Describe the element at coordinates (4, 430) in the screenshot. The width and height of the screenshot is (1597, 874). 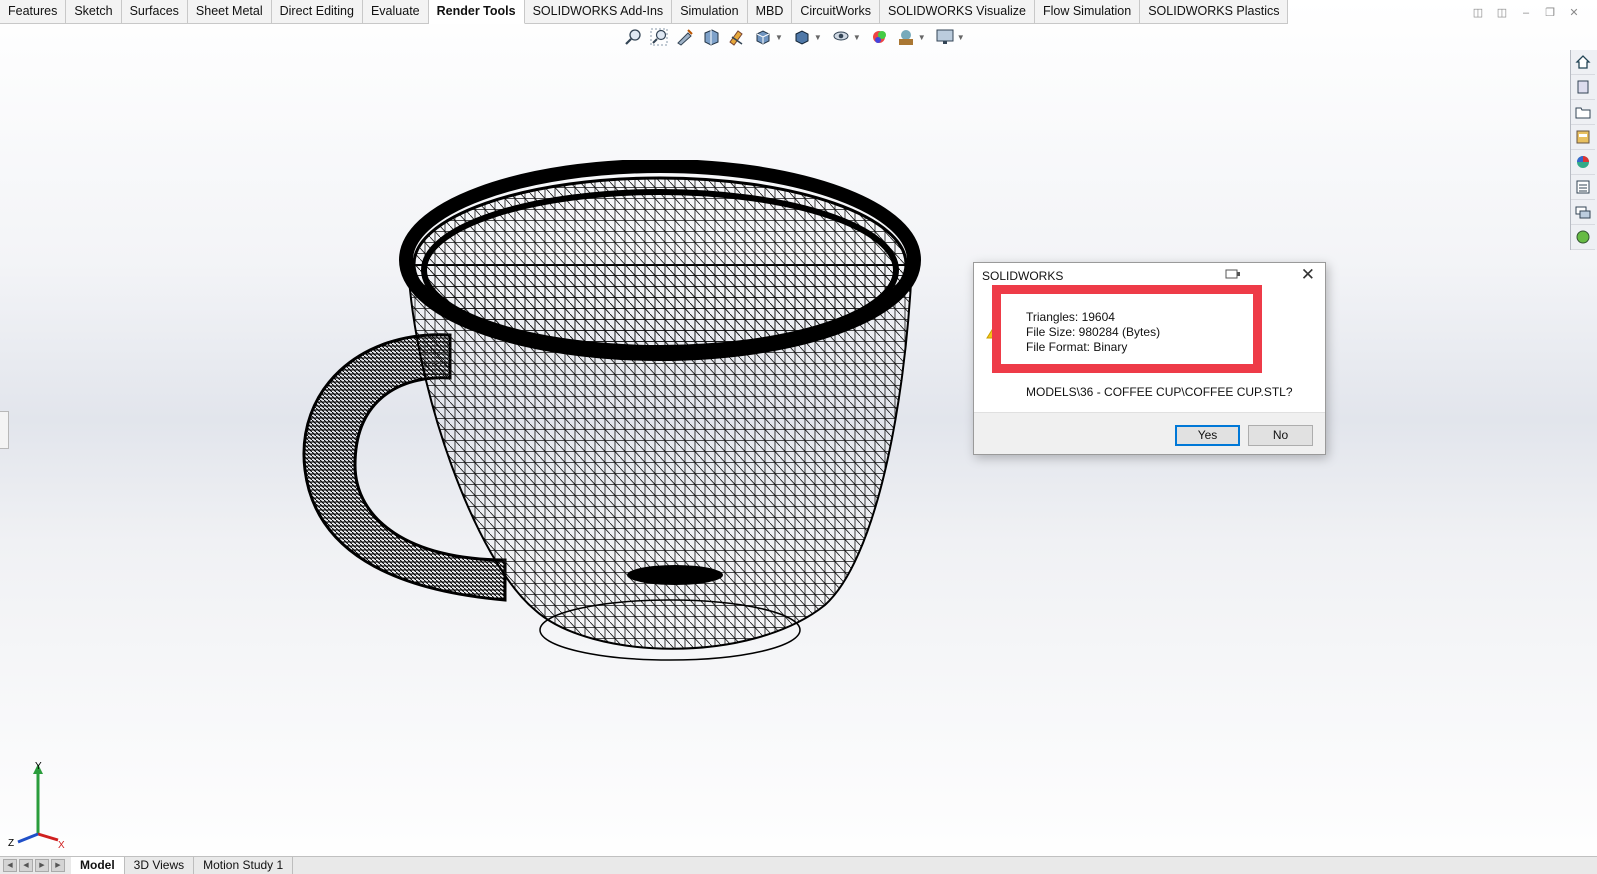
I see `feature-manager-collapse-handle` at that location.